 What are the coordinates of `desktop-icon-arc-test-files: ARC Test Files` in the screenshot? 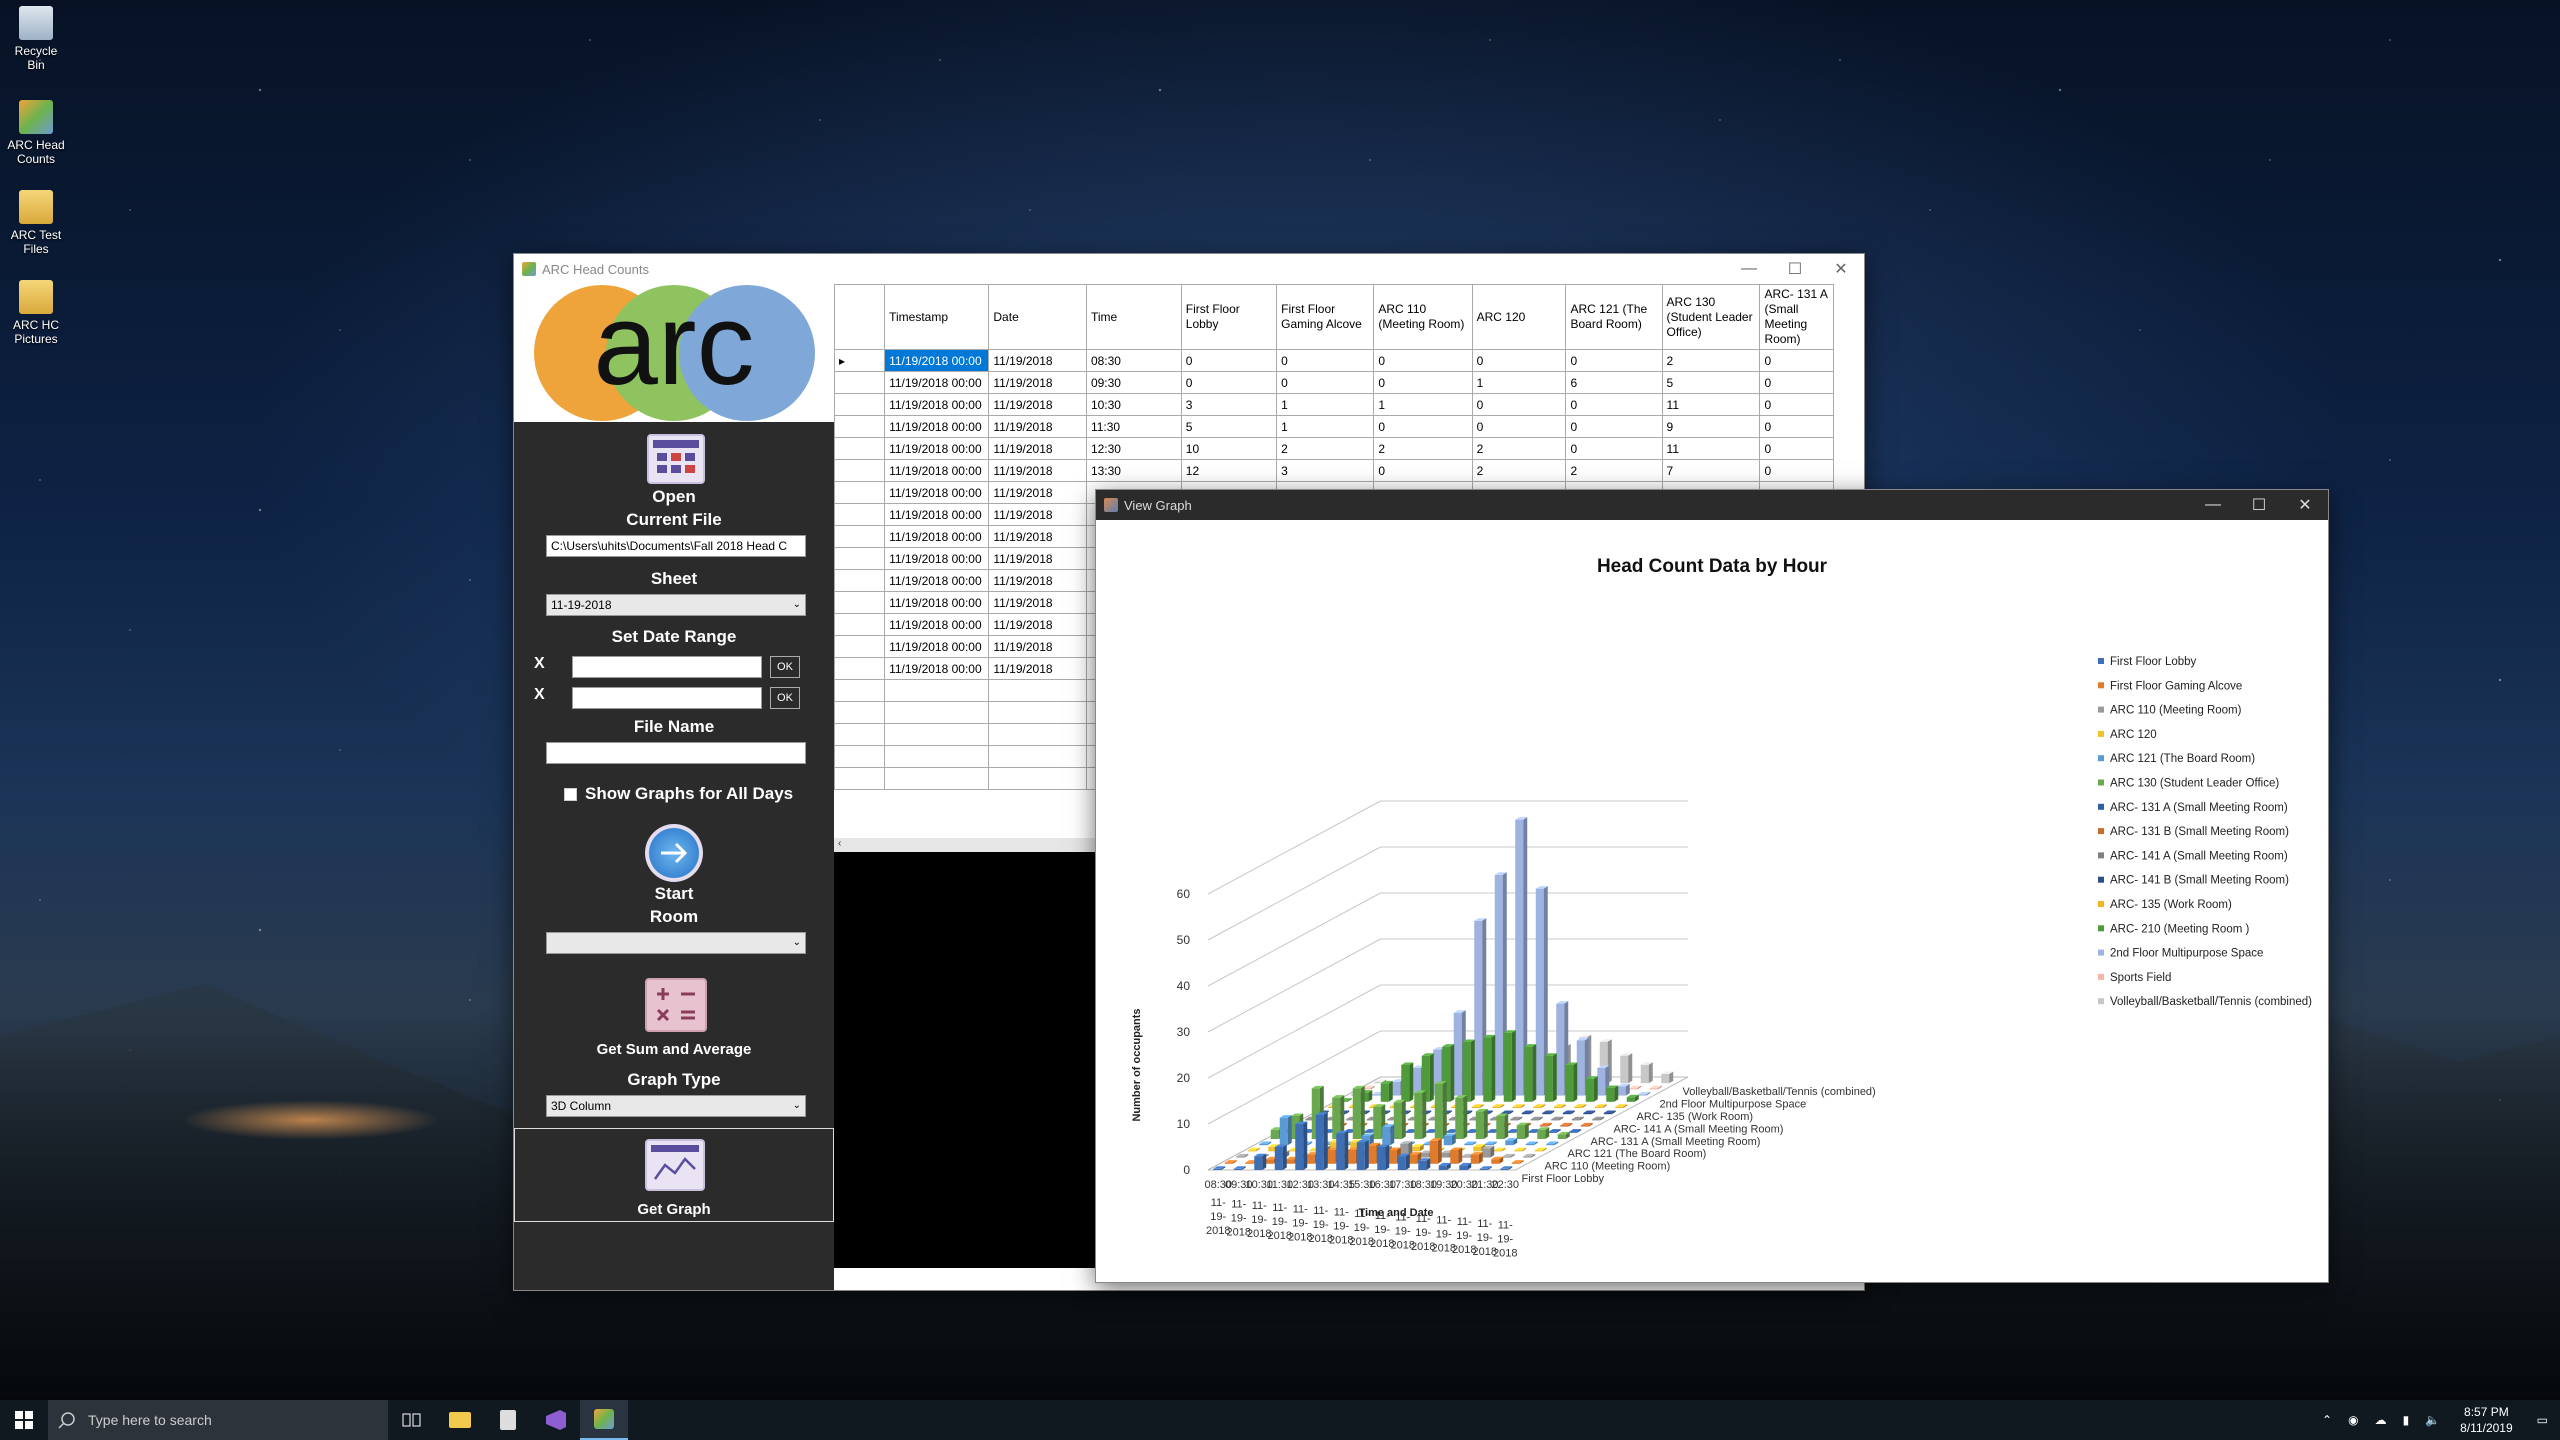 It's located at (36, 223).